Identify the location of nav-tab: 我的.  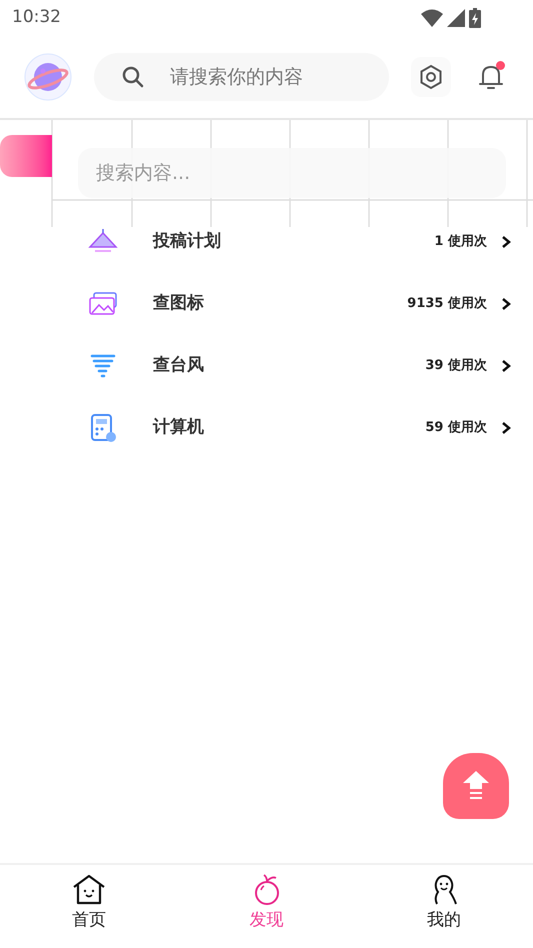
(444, 903).